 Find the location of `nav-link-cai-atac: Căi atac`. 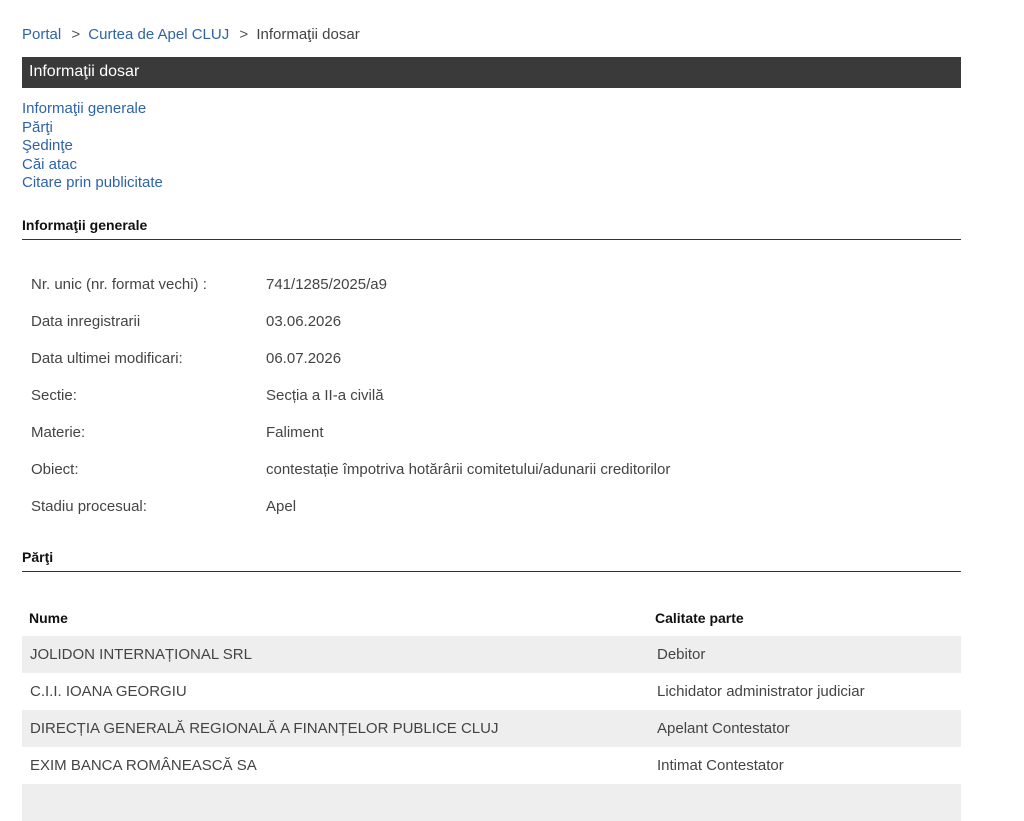

nav-link-cai-atac: Căi atac is located at coordinates (92, 165).